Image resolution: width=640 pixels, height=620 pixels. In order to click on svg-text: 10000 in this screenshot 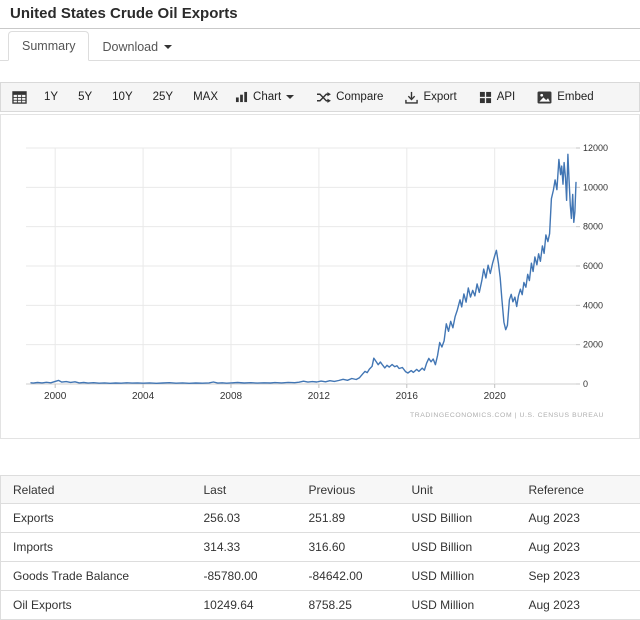, I will do `click(595, 187)`.